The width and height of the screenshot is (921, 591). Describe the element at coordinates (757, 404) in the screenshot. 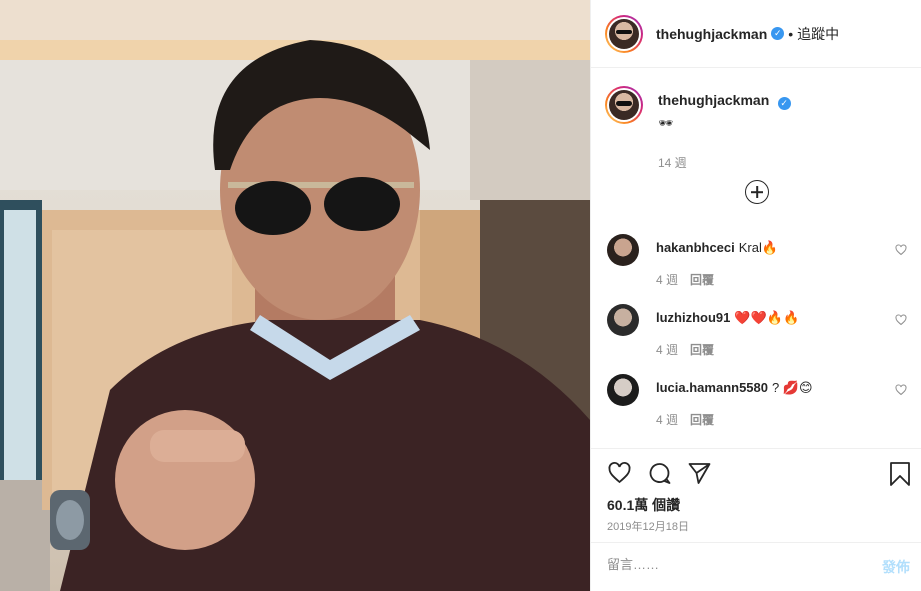

I see `comment-item: lucia.hamann5580 ? 💋😊 4 週回覆` at that location.